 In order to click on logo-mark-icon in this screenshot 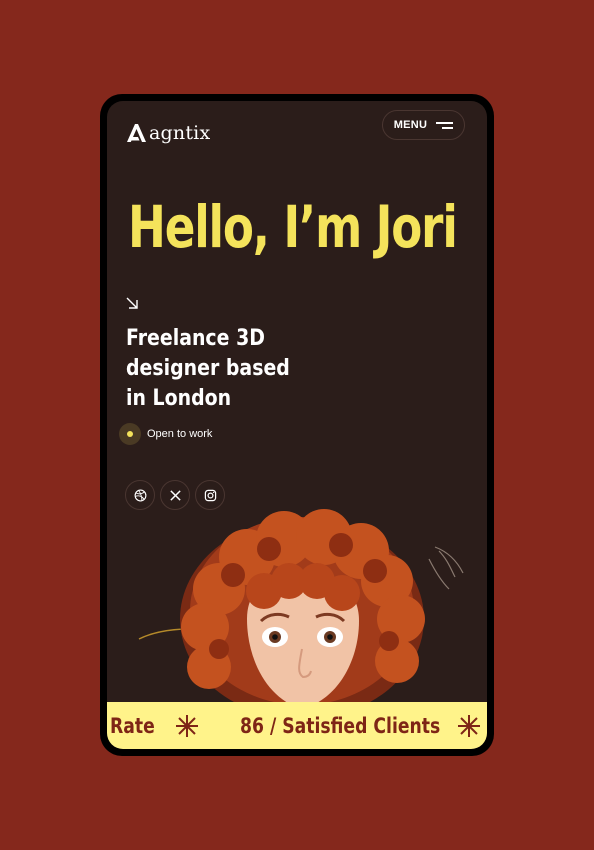, I will do `click(136, 133)`.